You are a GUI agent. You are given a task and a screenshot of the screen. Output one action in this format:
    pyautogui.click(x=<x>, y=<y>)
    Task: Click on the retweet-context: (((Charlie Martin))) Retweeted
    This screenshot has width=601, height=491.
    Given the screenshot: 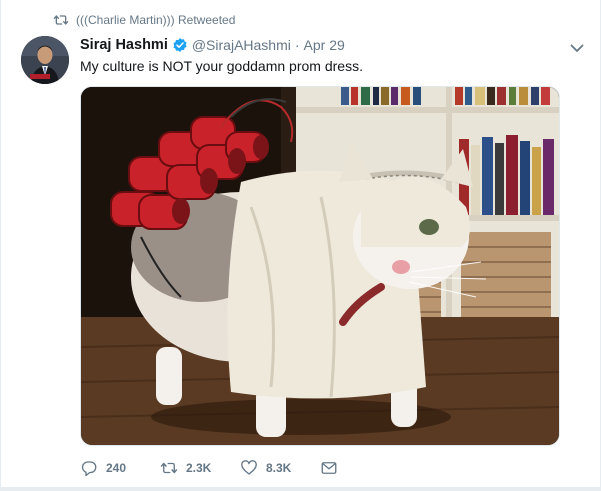 What is the action you would take?
    pyautogui.click(x=144, y=20)
    